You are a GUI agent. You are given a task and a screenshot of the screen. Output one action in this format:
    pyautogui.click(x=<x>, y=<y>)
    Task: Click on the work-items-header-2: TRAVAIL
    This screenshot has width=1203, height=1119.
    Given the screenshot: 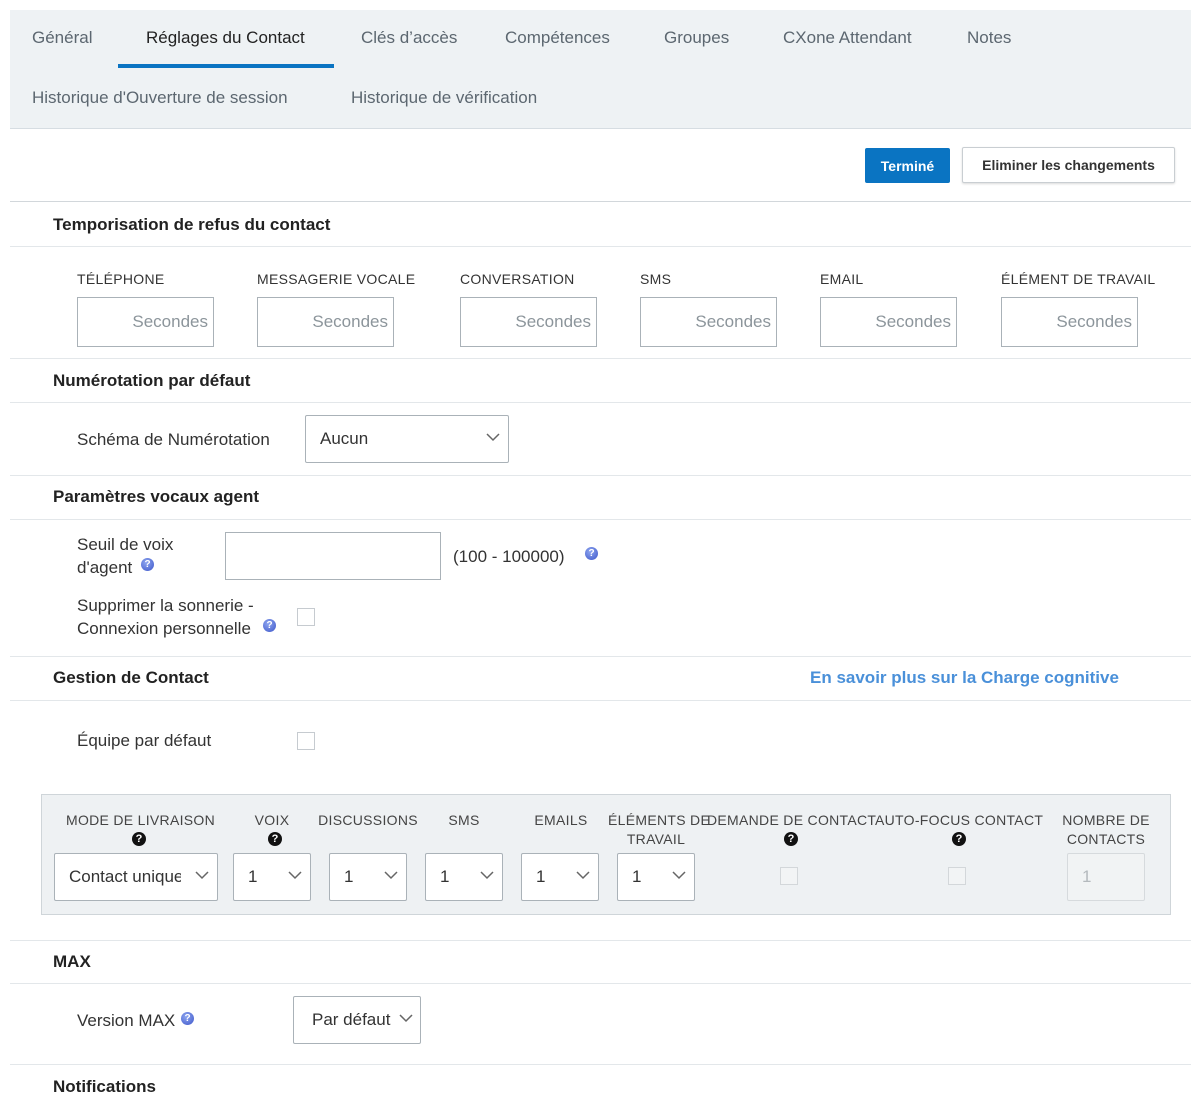 What is the action you would take?
    pyautogui.click(x=656, y=839)
    